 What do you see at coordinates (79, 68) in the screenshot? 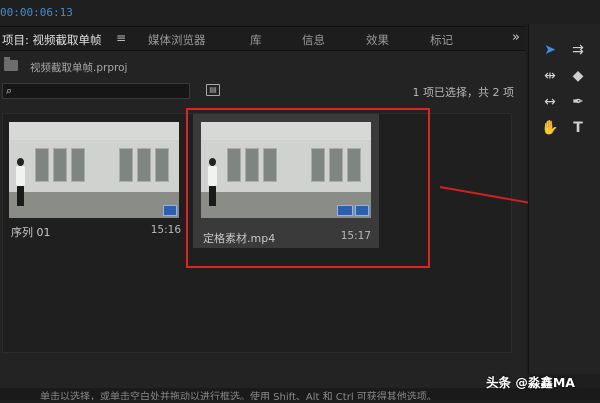
I see `project-file-name: 视频截取单帧.prproj` at bounding box center [79, 68].